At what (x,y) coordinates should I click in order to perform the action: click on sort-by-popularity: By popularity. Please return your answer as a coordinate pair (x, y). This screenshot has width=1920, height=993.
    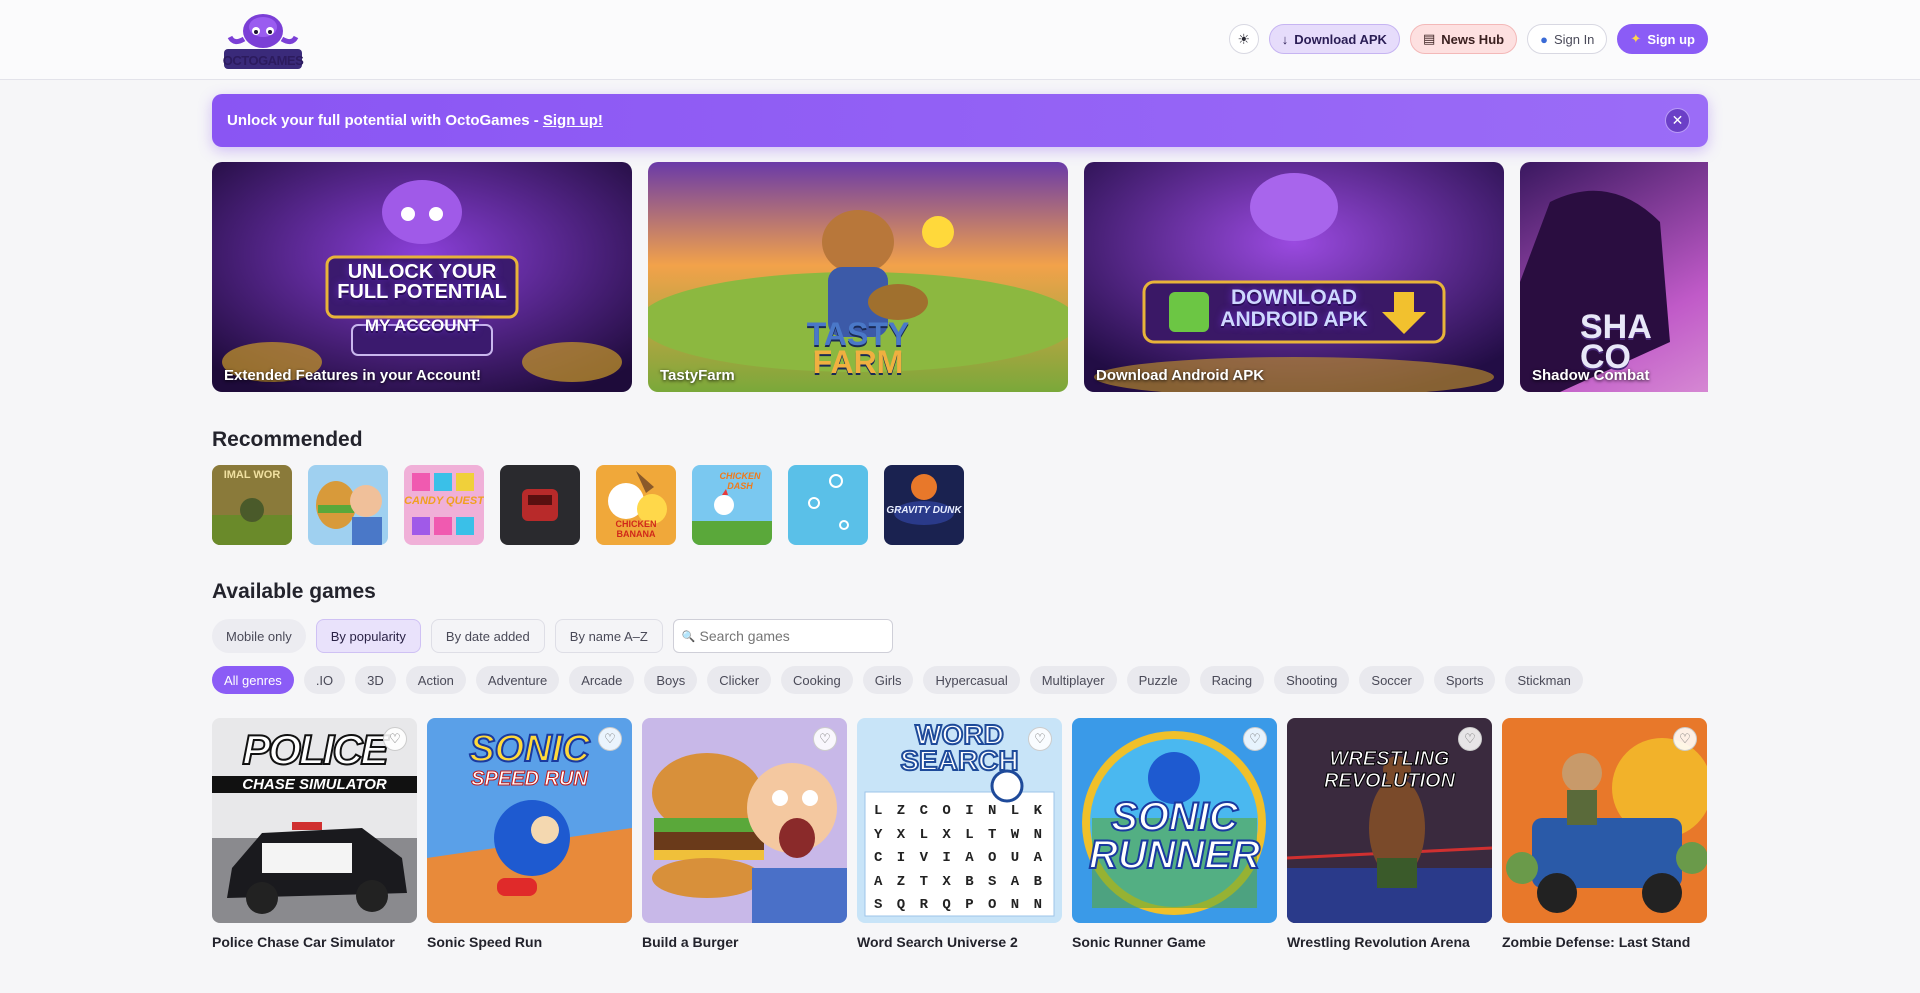
    Looking at the image, I should click on (368, 636).